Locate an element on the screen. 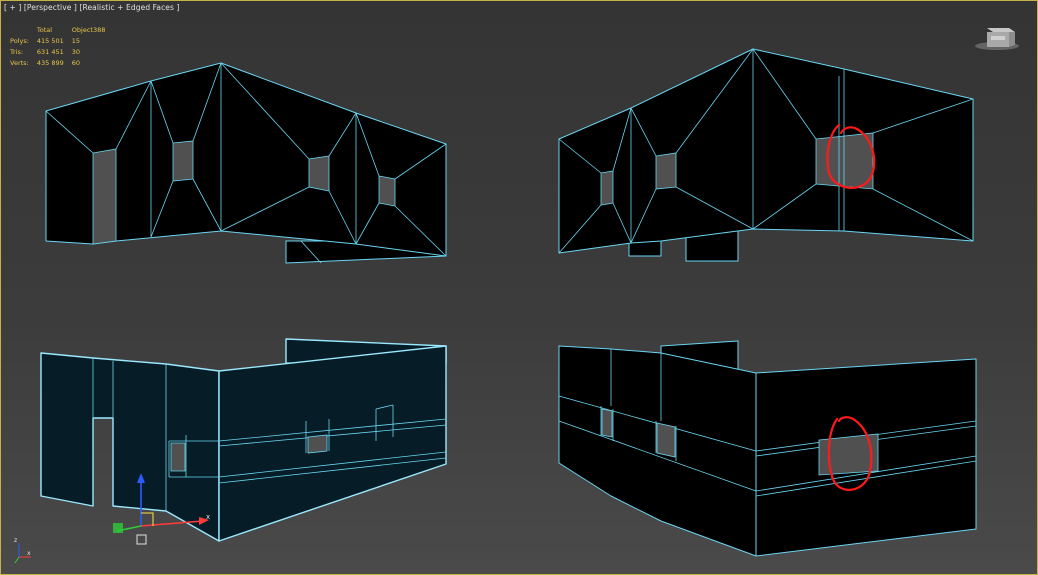  mesh-interior-left is located at coordinates (246, 163).